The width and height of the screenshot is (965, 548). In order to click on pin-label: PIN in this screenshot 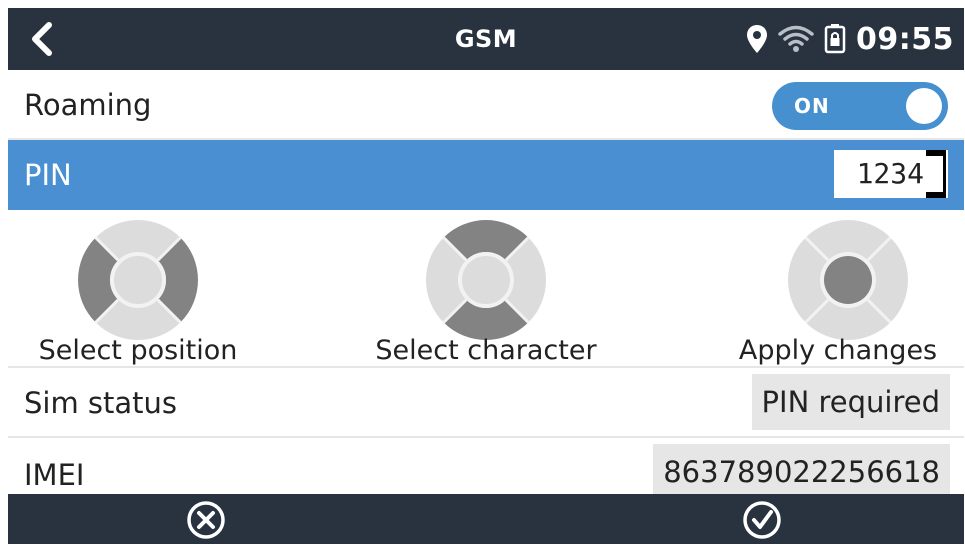, I will do `click(48, 175)`.